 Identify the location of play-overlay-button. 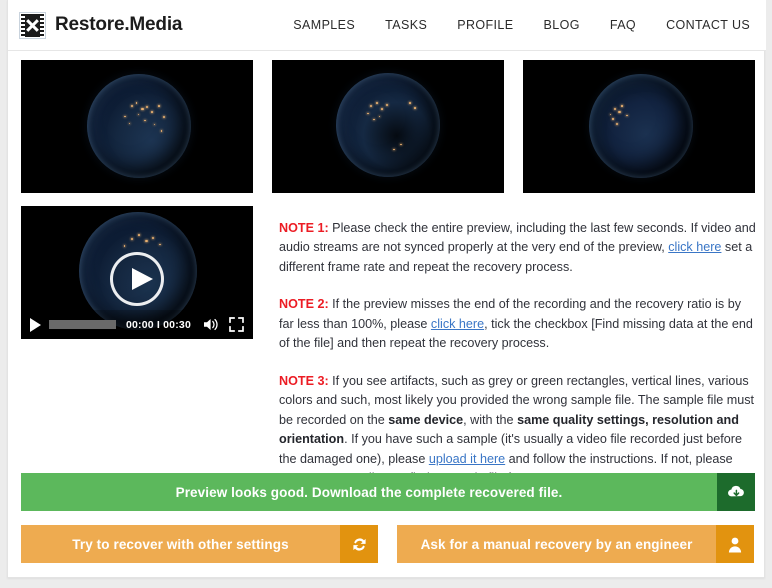
(137, 279).